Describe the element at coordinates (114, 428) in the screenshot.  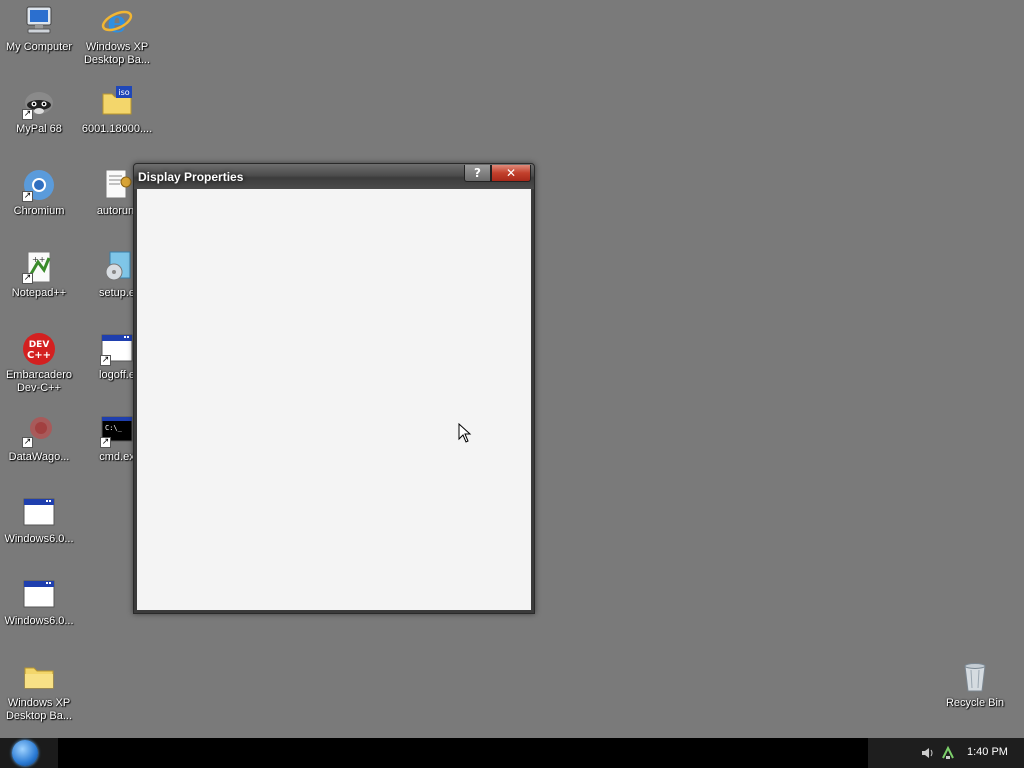
I see `svg-text: C:\_` at that location.